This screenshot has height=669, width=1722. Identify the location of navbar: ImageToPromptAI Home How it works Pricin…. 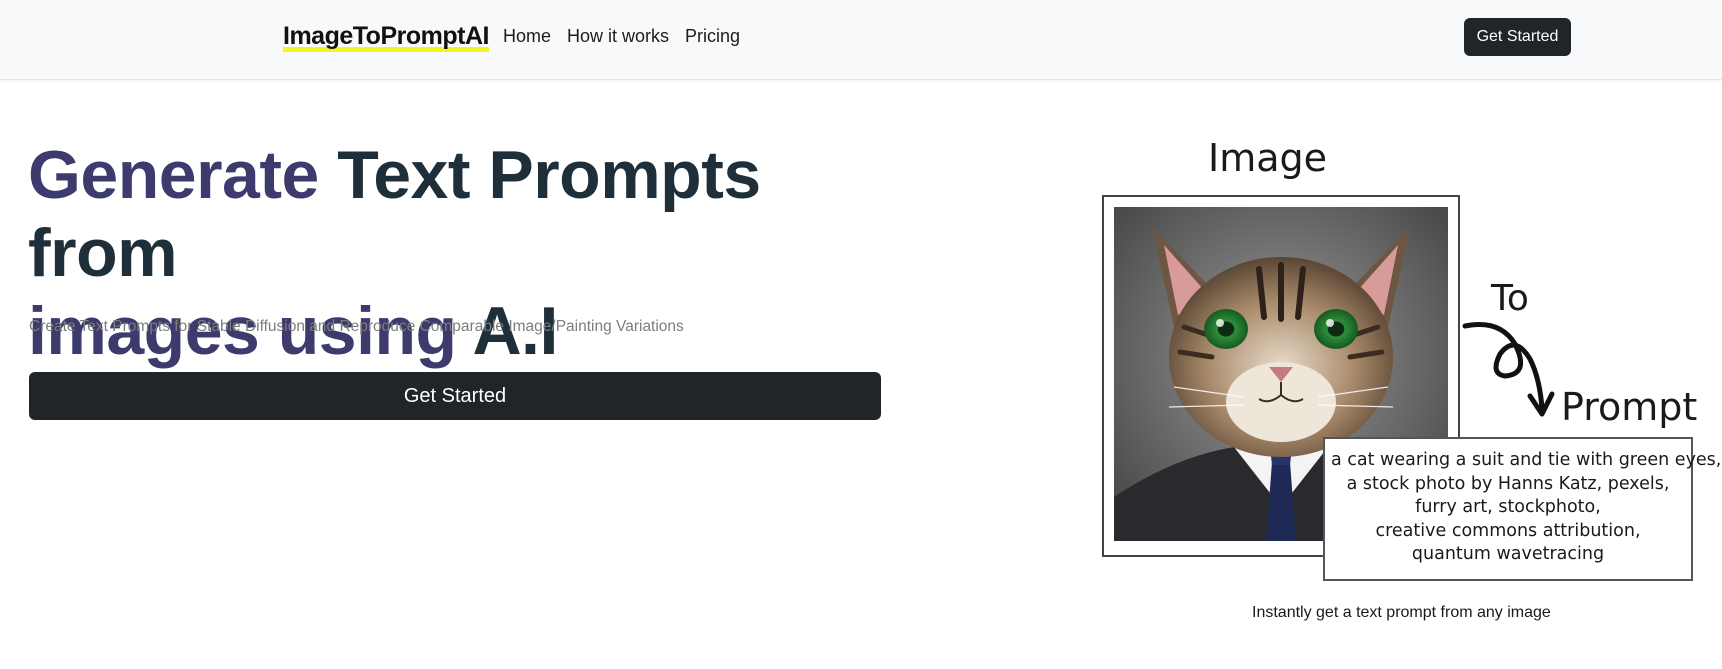
(861, 40).